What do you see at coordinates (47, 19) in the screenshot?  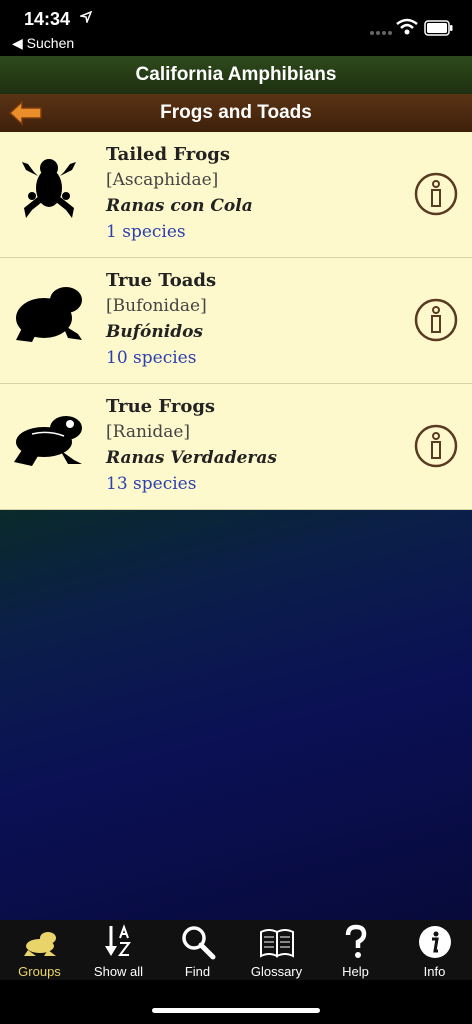 I see `clock: 14:34` at bounding box center [47, 19].